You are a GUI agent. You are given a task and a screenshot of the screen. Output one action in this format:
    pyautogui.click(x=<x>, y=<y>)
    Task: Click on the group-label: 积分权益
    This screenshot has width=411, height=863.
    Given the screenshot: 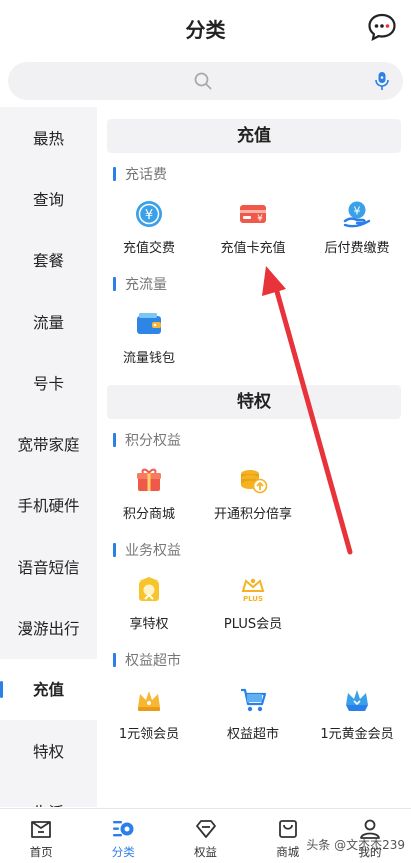 What is the action you would take?
    pyautogui.click(x=153, y=441)
    